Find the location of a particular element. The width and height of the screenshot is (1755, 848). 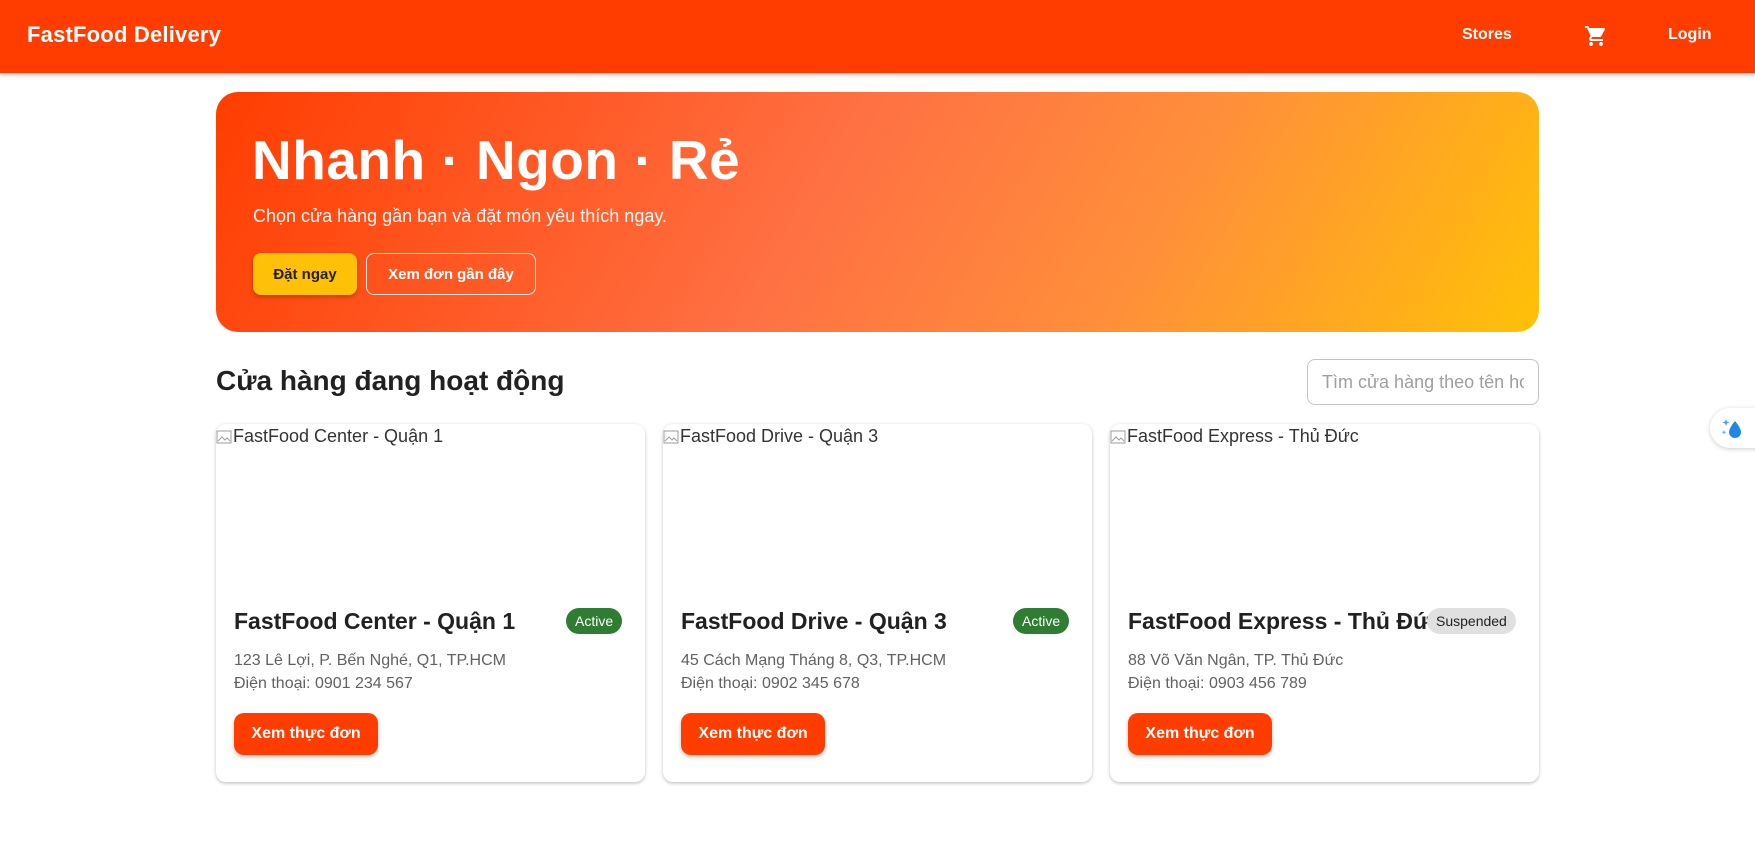

sparkle-drop-icon is located at coordinates (1731, 428).